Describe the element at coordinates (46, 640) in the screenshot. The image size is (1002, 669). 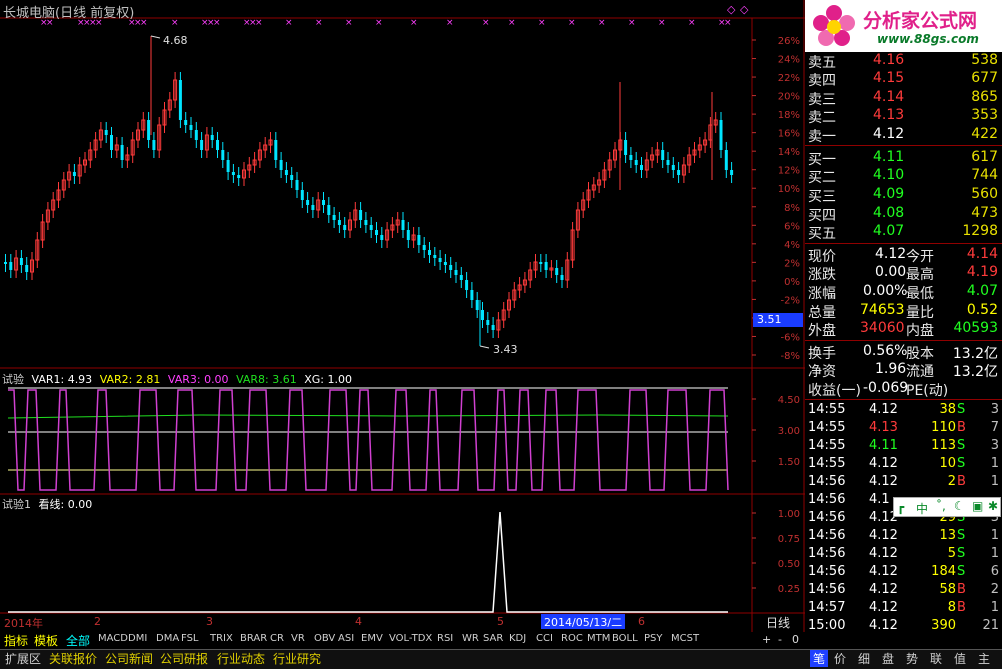
I see `indicator-tab: 模板` at that location.